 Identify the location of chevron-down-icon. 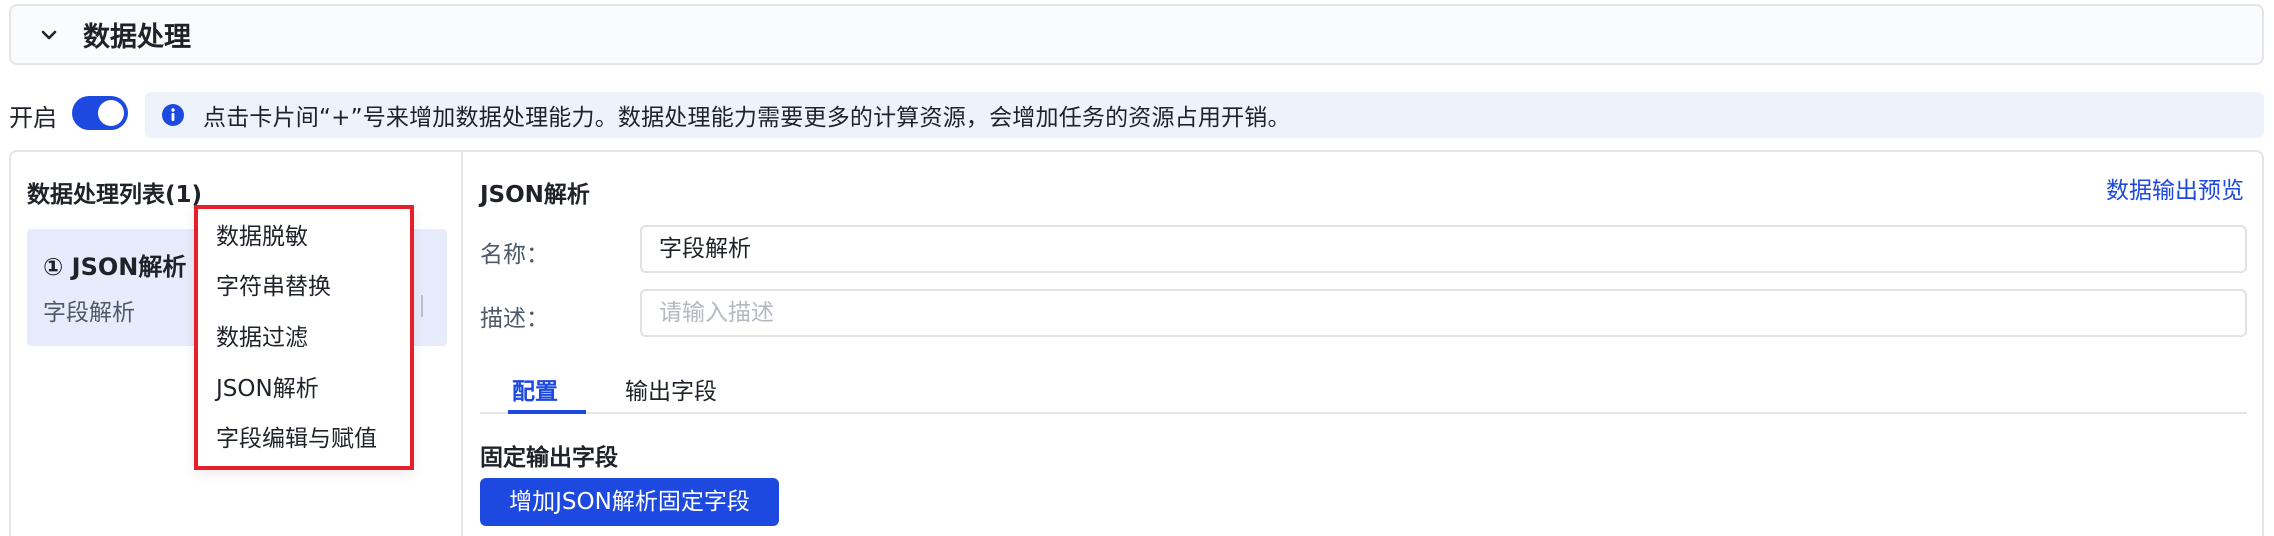
(49, 35).